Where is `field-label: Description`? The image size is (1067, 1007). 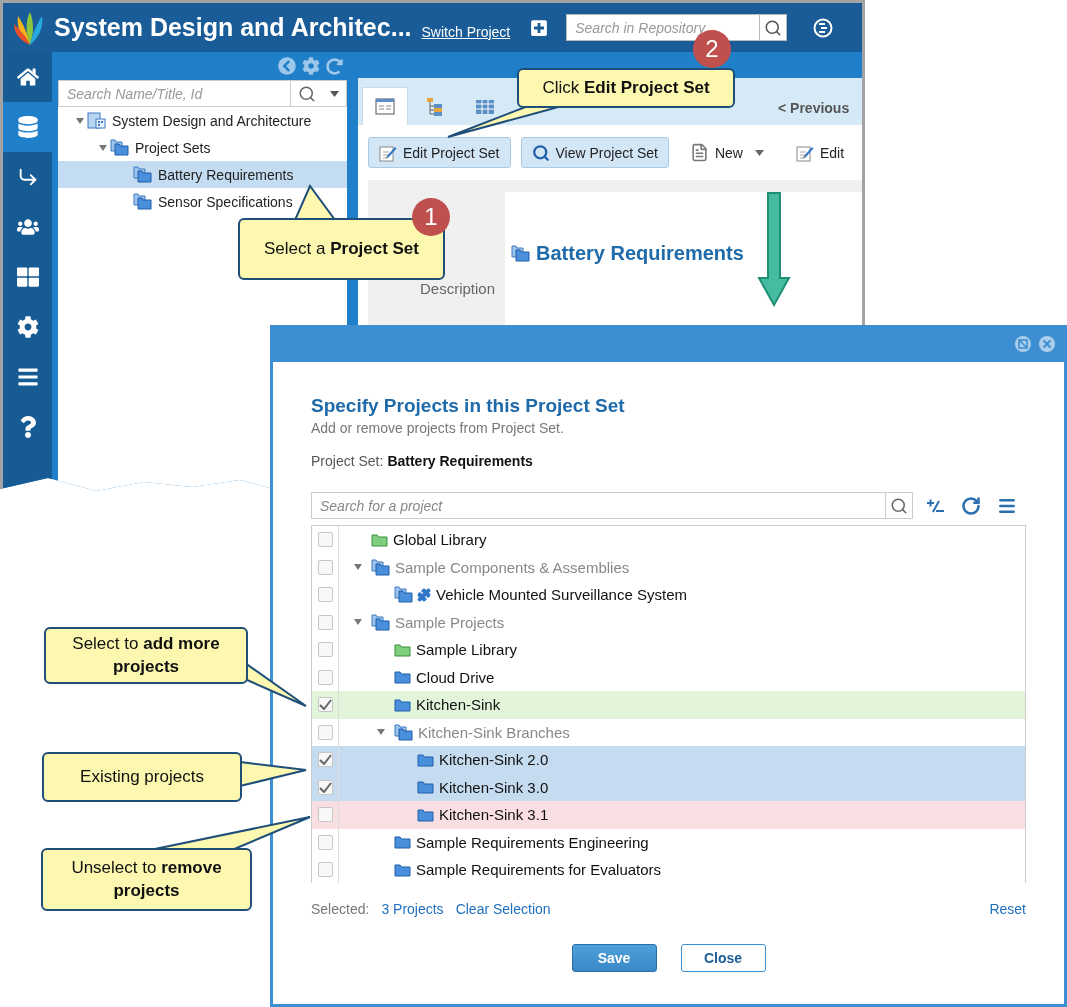
field-label: Description is located at coordinates (457, 288).